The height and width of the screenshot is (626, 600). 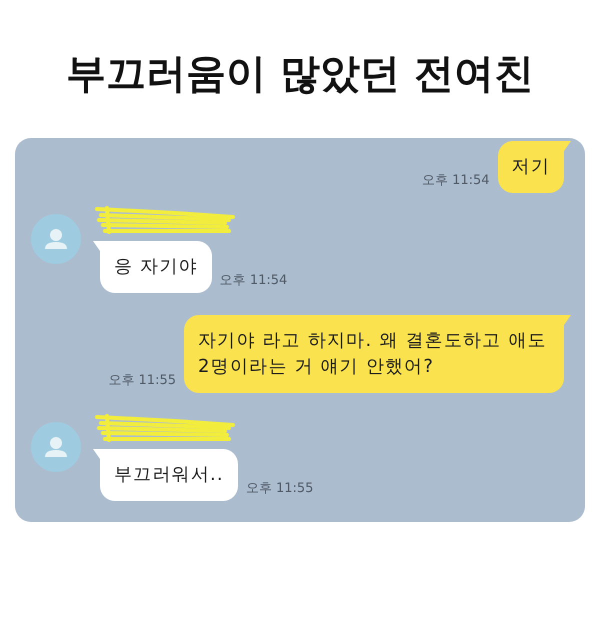 I want to click on message-bubble: 자기야 라고 하지마. 왜 결혼도하고 애도 2명이라는 거 얘기 안했어?, so click(x=374, y=354).